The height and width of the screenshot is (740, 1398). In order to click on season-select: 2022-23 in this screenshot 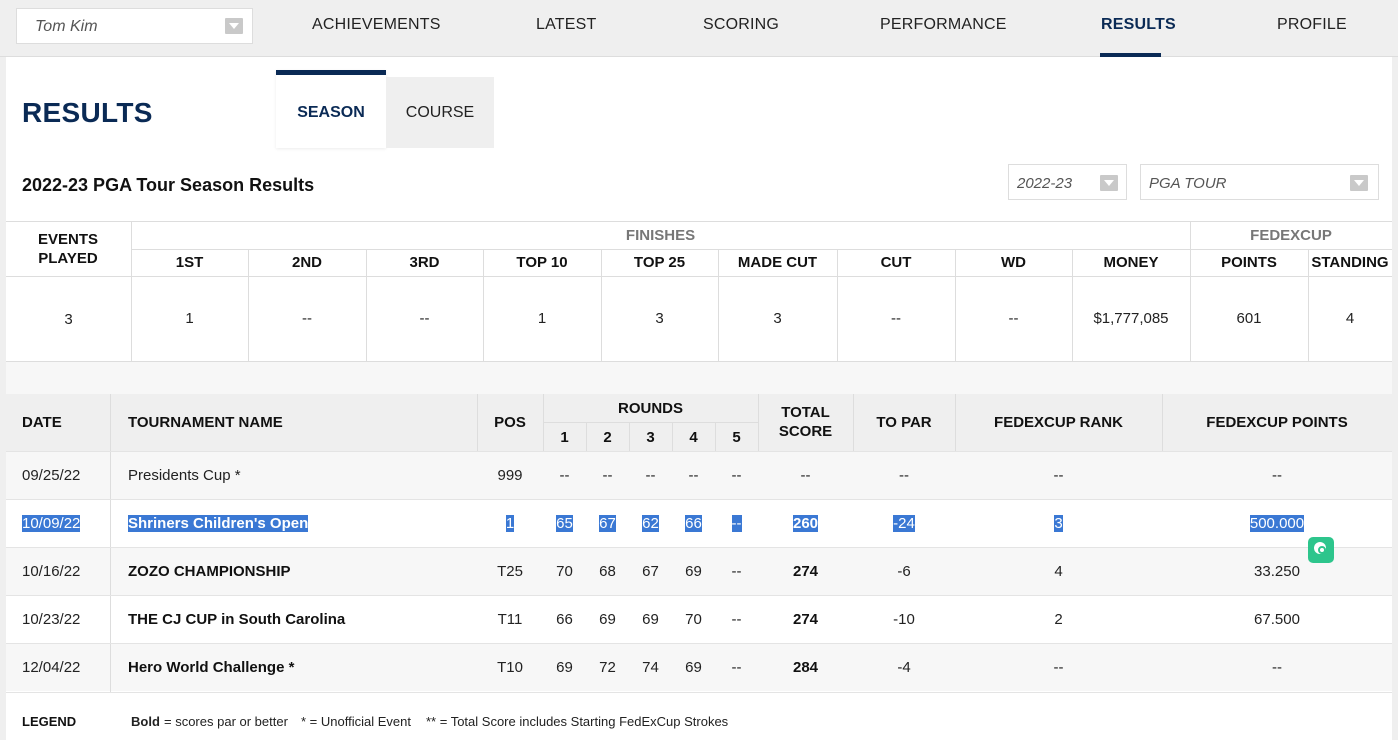, I will do `click(1067, 182)`.